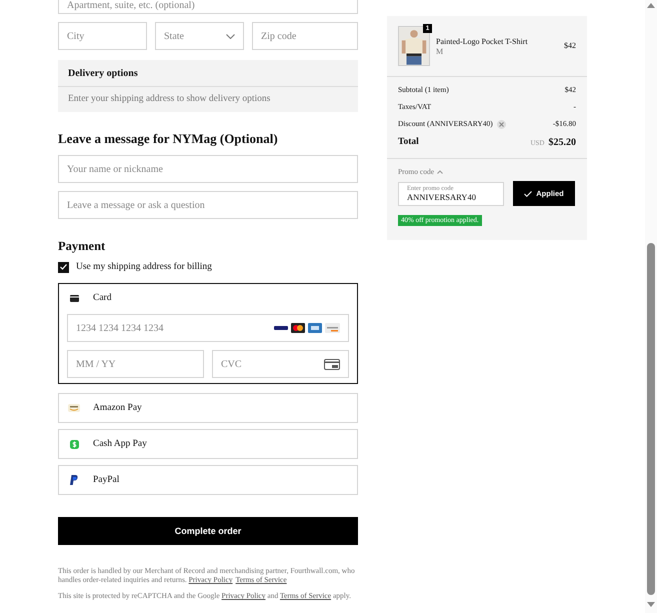 The image size is (659, 613). Describe the element at coordinates (528, 193) in the screenshot. I see `check-icon` at that location.